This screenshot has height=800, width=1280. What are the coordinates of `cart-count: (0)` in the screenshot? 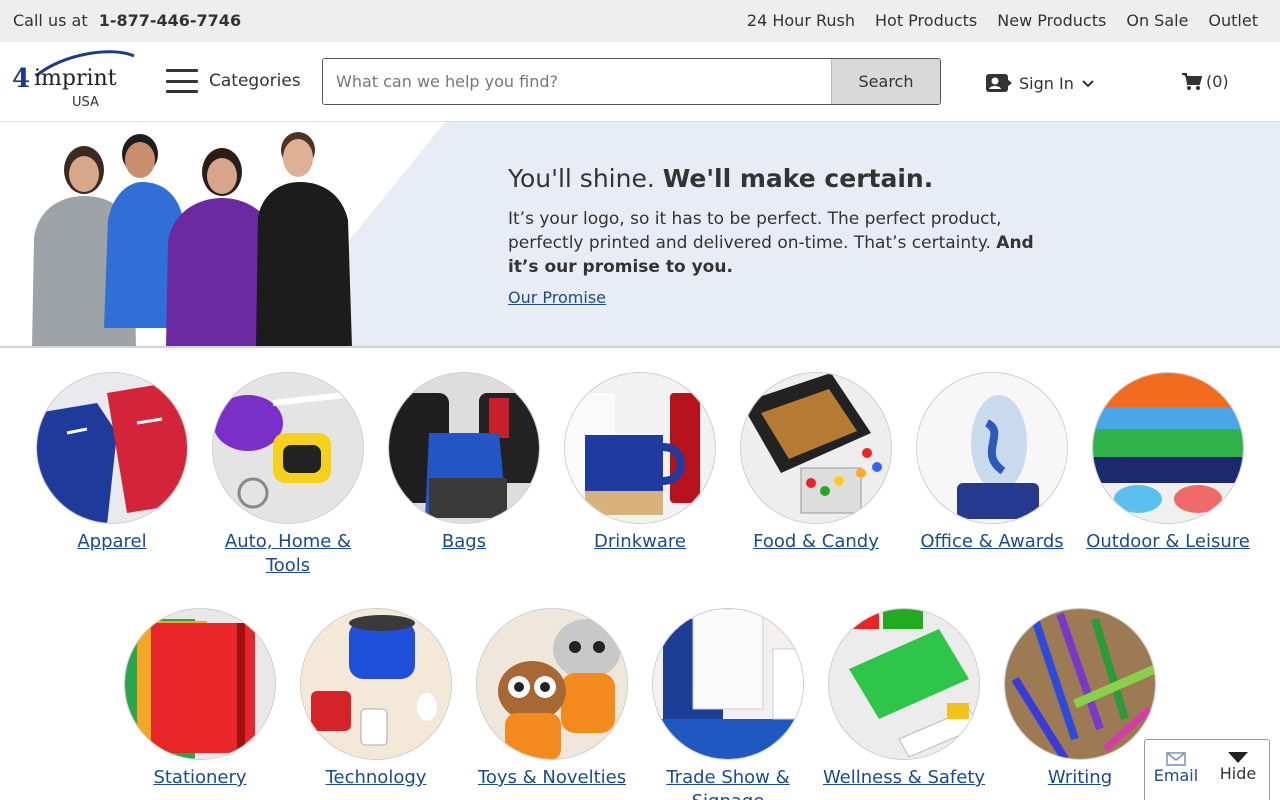 It's located at (1217, 81).